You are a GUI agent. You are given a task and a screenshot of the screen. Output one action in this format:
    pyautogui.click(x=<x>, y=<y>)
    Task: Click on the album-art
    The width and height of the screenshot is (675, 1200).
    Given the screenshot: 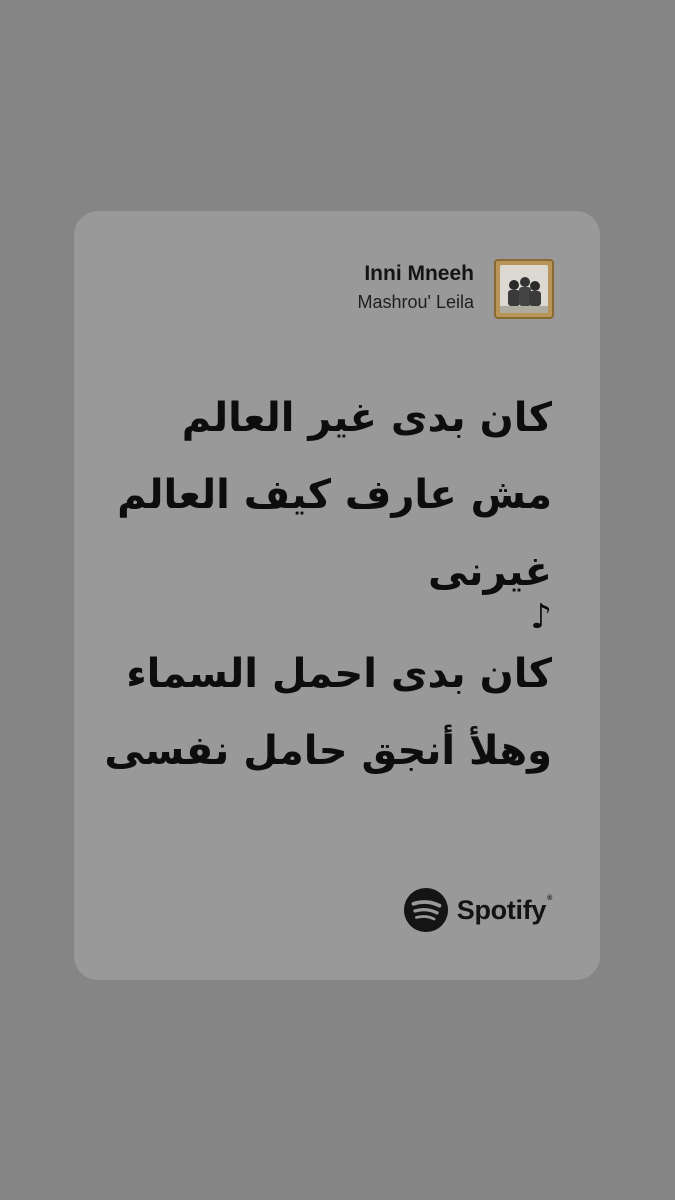 What is the action you would take?
    pyautogui.click(x=524, y=289)
    